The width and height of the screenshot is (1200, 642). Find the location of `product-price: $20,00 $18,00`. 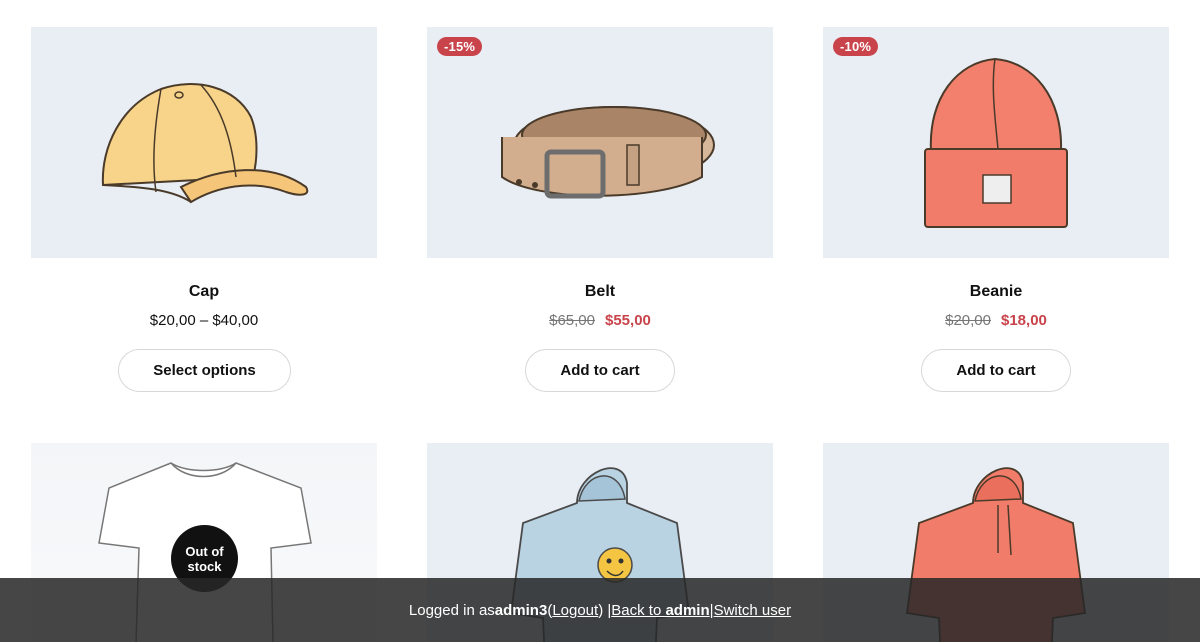

product-price: $20,00 $18,00 is located at coordinates (996, 320).